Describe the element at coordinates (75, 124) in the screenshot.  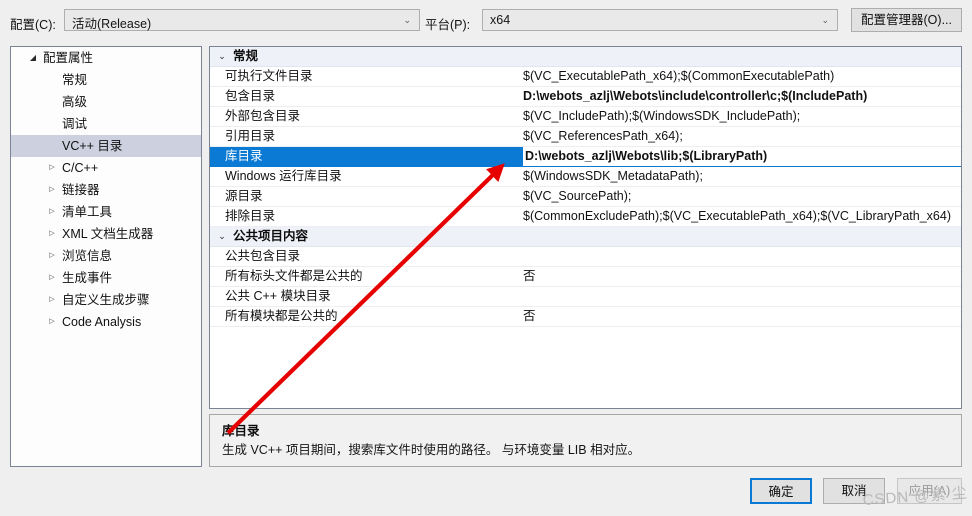
I see `tree-item-label: 调试` at that location.